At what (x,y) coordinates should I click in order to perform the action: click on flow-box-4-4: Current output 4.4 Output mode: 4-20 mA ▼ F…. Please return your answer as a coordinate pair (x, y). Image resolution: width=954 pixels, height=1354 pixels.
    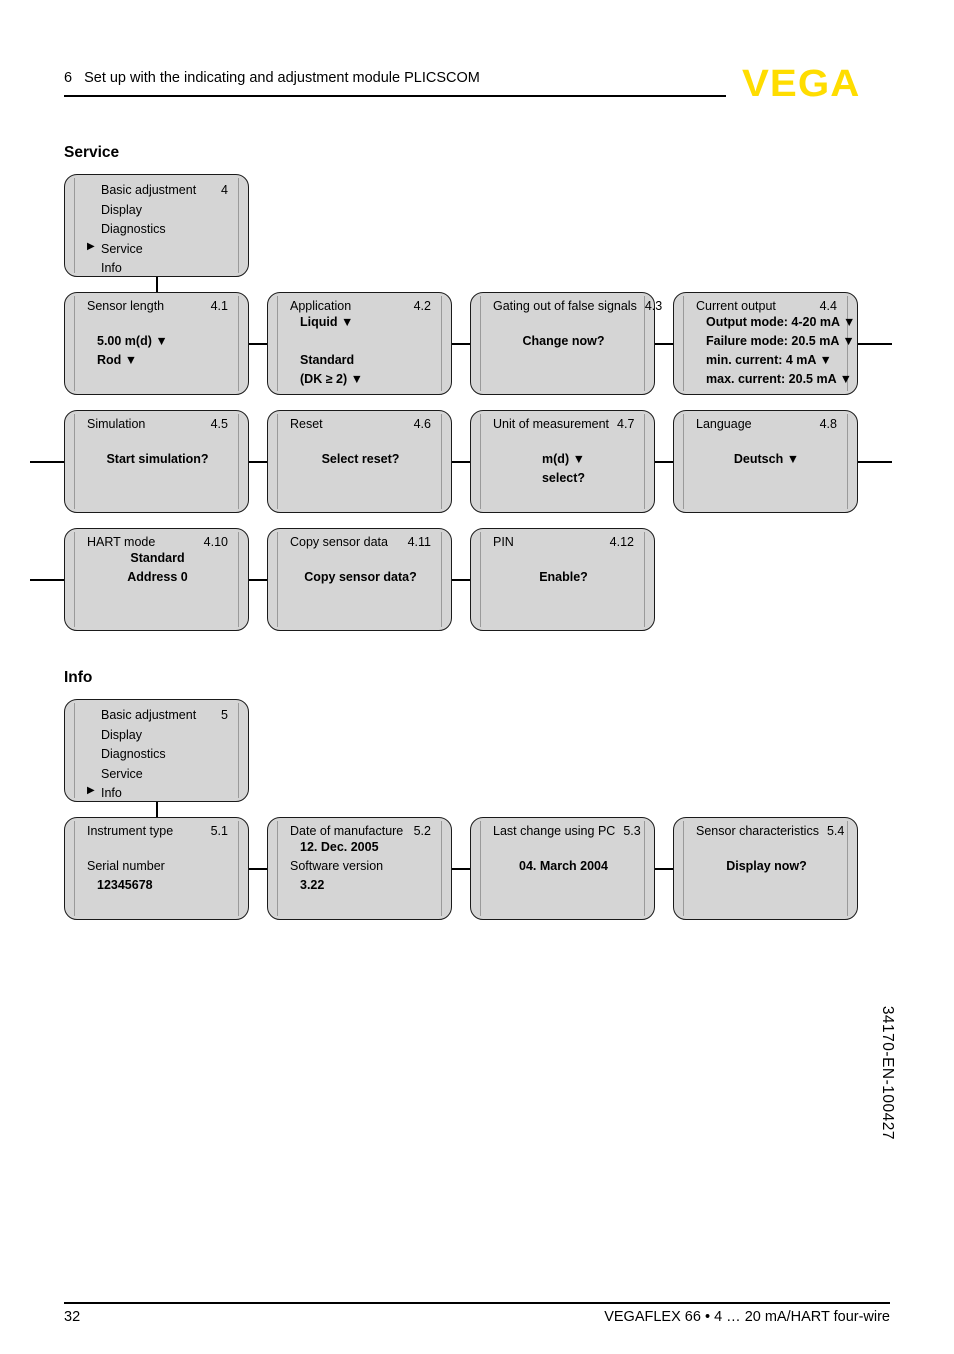
    Looking at the image, I should click on (765, 343).